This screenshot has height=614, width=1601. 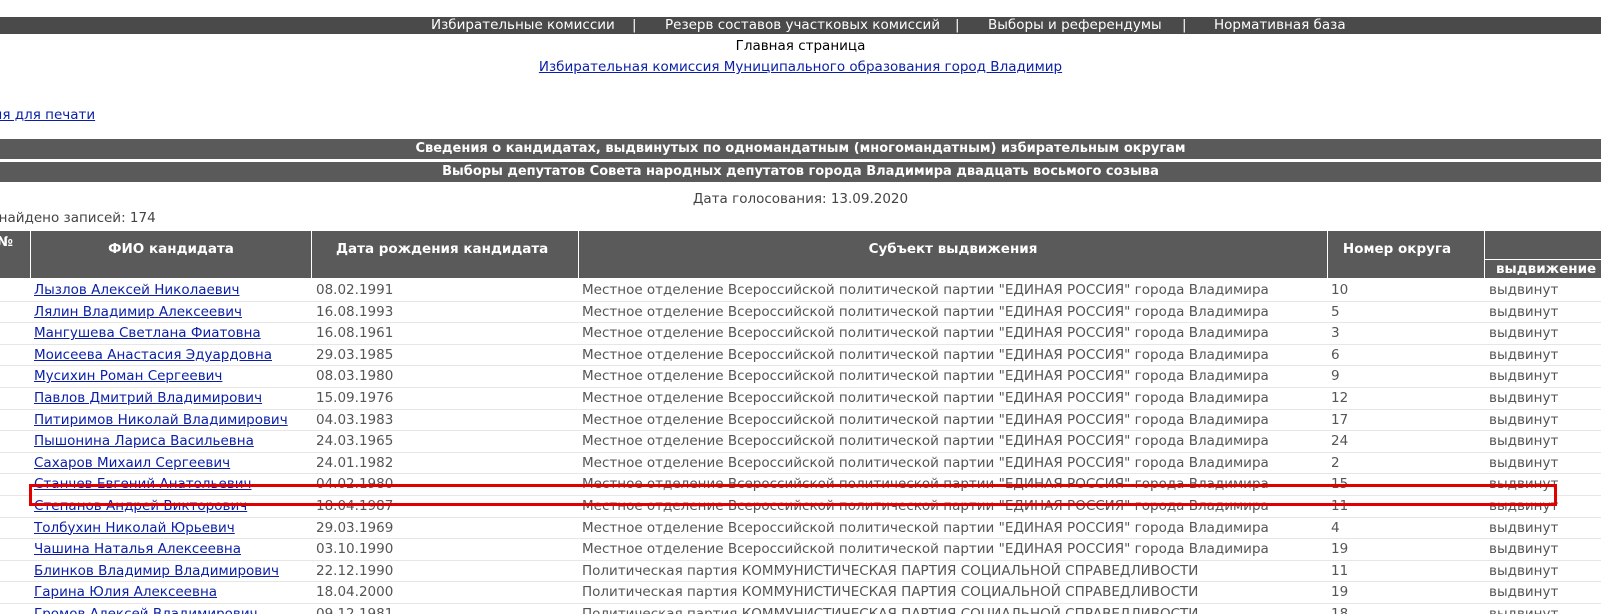 What do you see at coordinates (1541, 269) in the screenshot?
I see `column-header-nomination: выдвижение` at bounding box center [1541, 269].